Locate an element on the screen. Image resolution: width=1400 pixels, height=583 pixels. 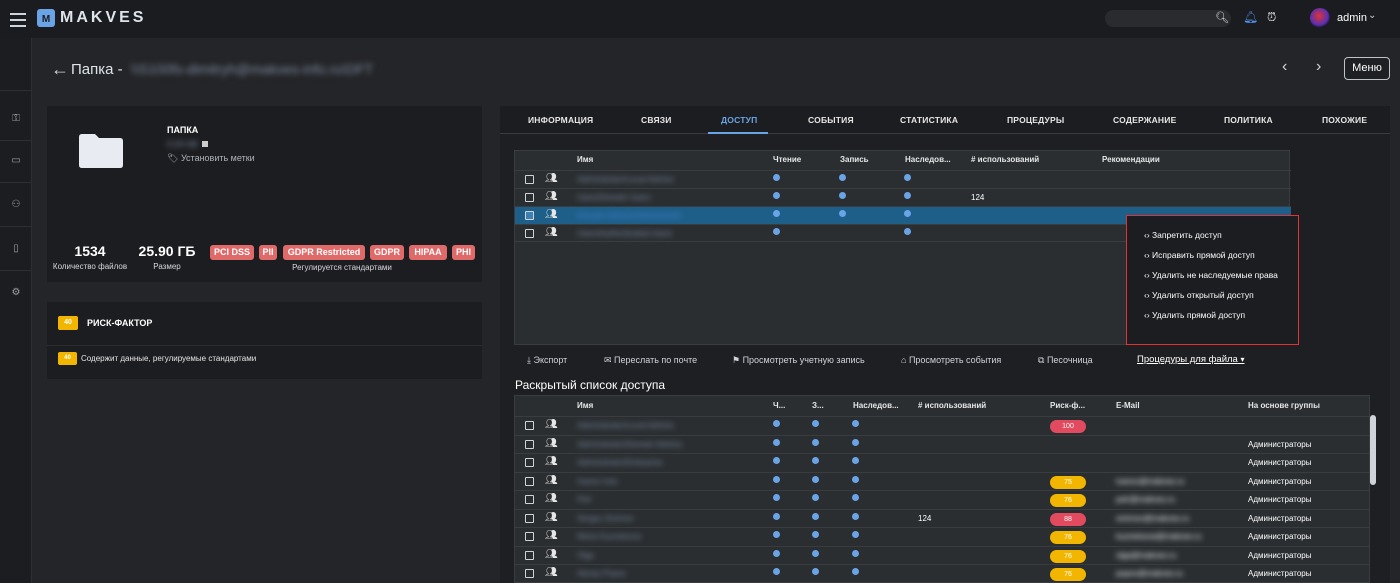
tab-similar: ПОХОЖИЕ is located at coordinates (1344, 120).